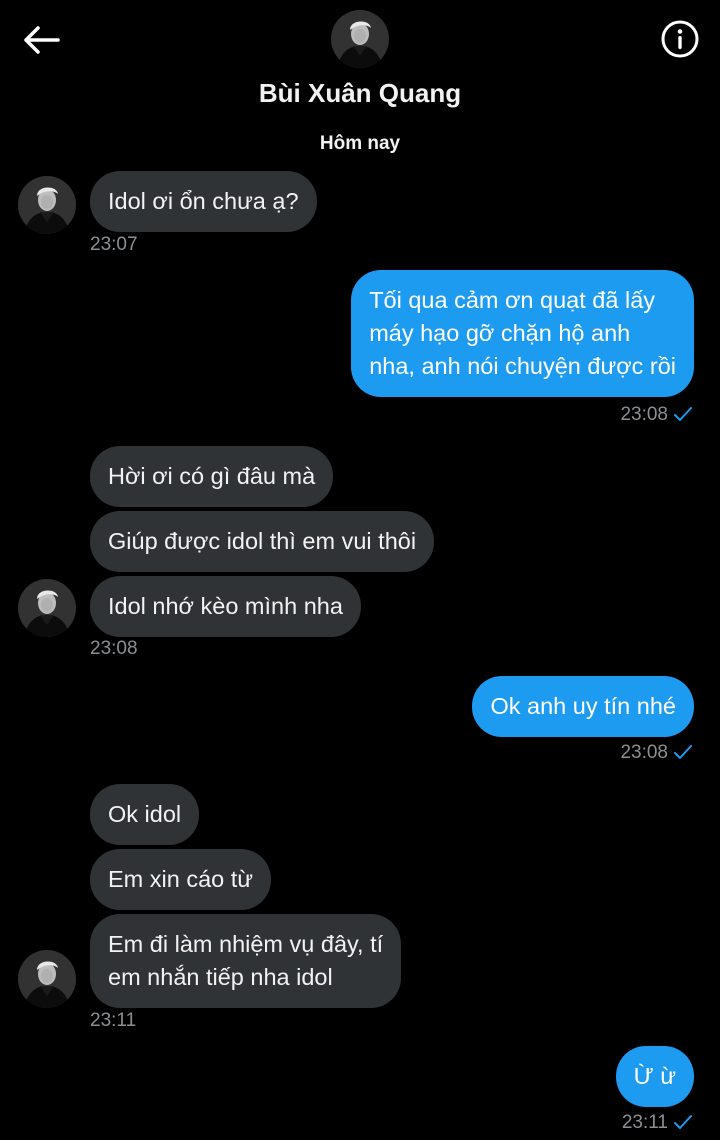  Describe the element at coordinates (654, 1076) in the screenshot. I see `outgoing-message: Ừ ừ` at that location.